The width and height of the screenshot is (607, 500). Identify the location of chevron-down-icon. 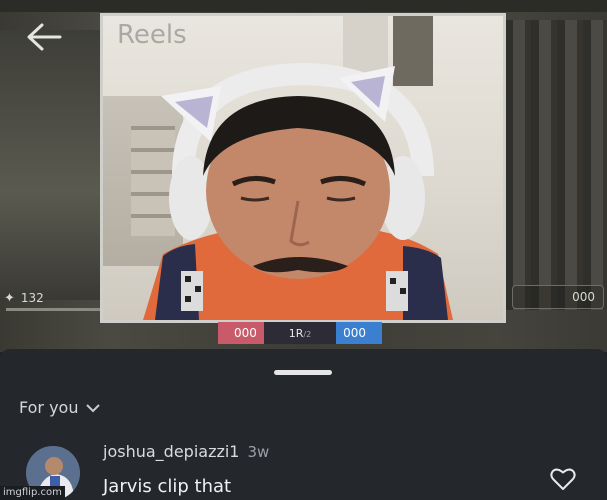
(93, 407).